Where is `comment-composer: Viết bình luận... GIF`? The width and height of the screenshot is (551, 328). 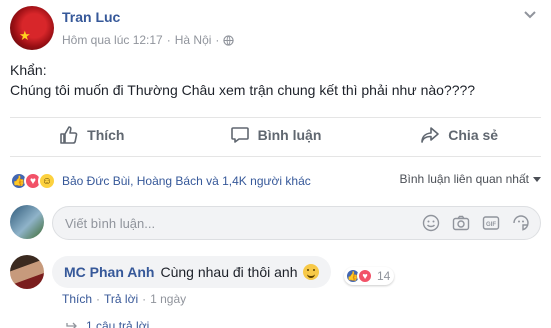
comment-composer: Viết bình luận... GIF is located at coordinates (275, 223).